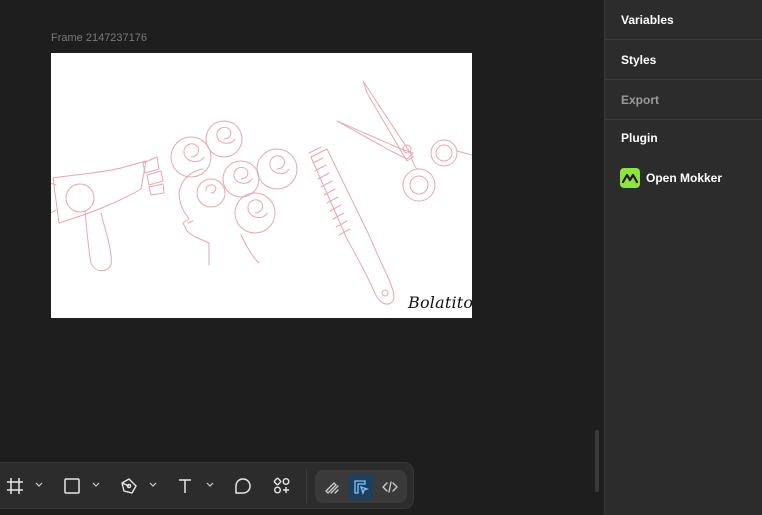 This screenshot has height=515, width=762. I want to click on export-section: Export, so click(683, 100).